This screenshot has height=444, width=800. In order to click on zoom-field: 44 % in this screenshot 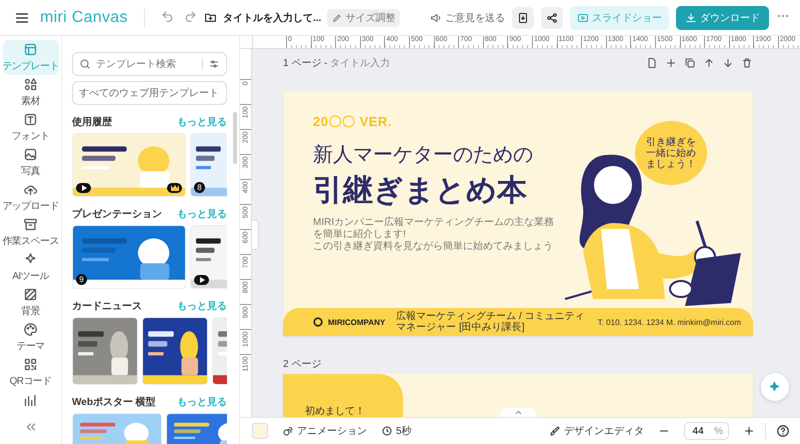, I will do `click(706, 431)`.